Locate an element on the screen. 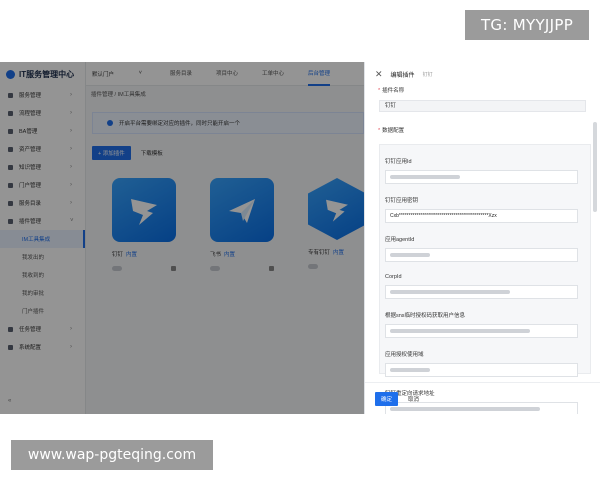  confirm-button: 确定 is located at coordinates (387, 398).